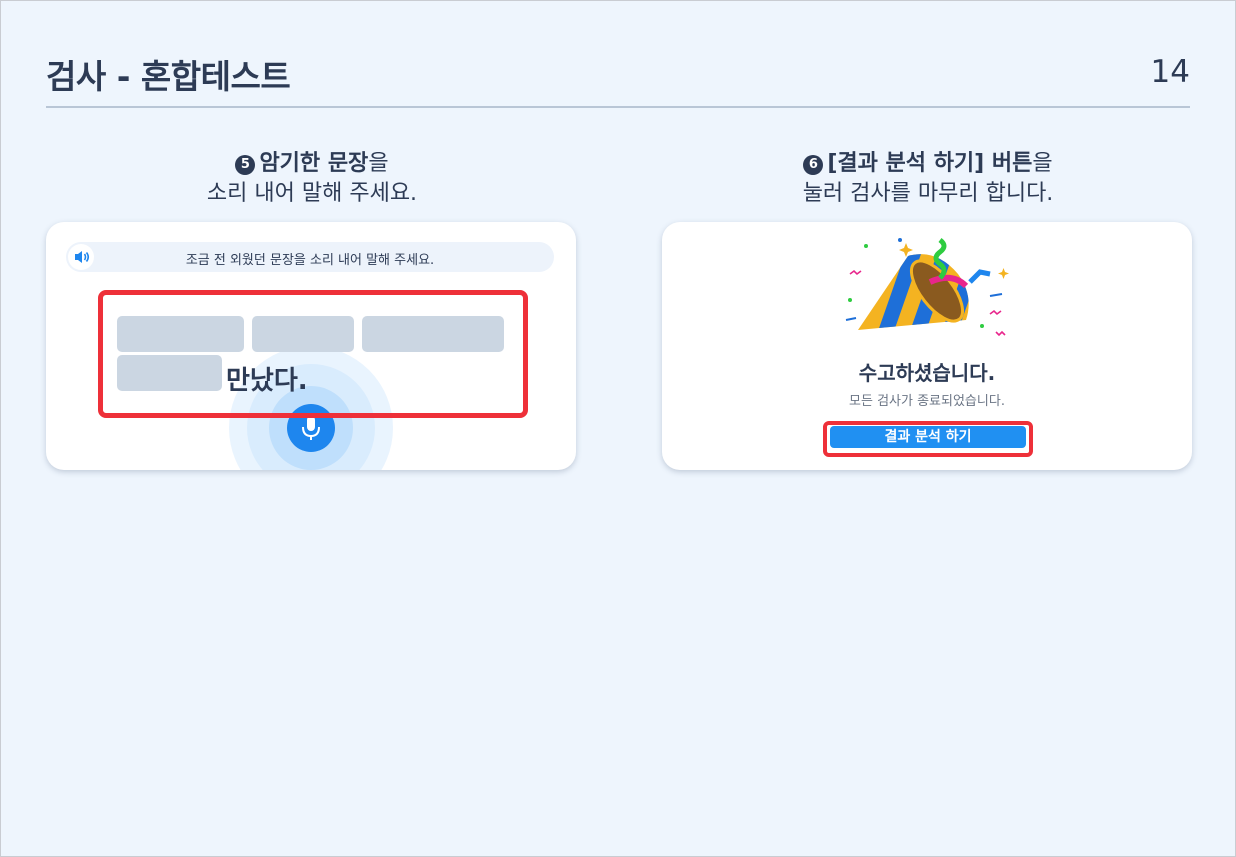  I want to click on step6-heading-particle: 을, so click(1042, 163).